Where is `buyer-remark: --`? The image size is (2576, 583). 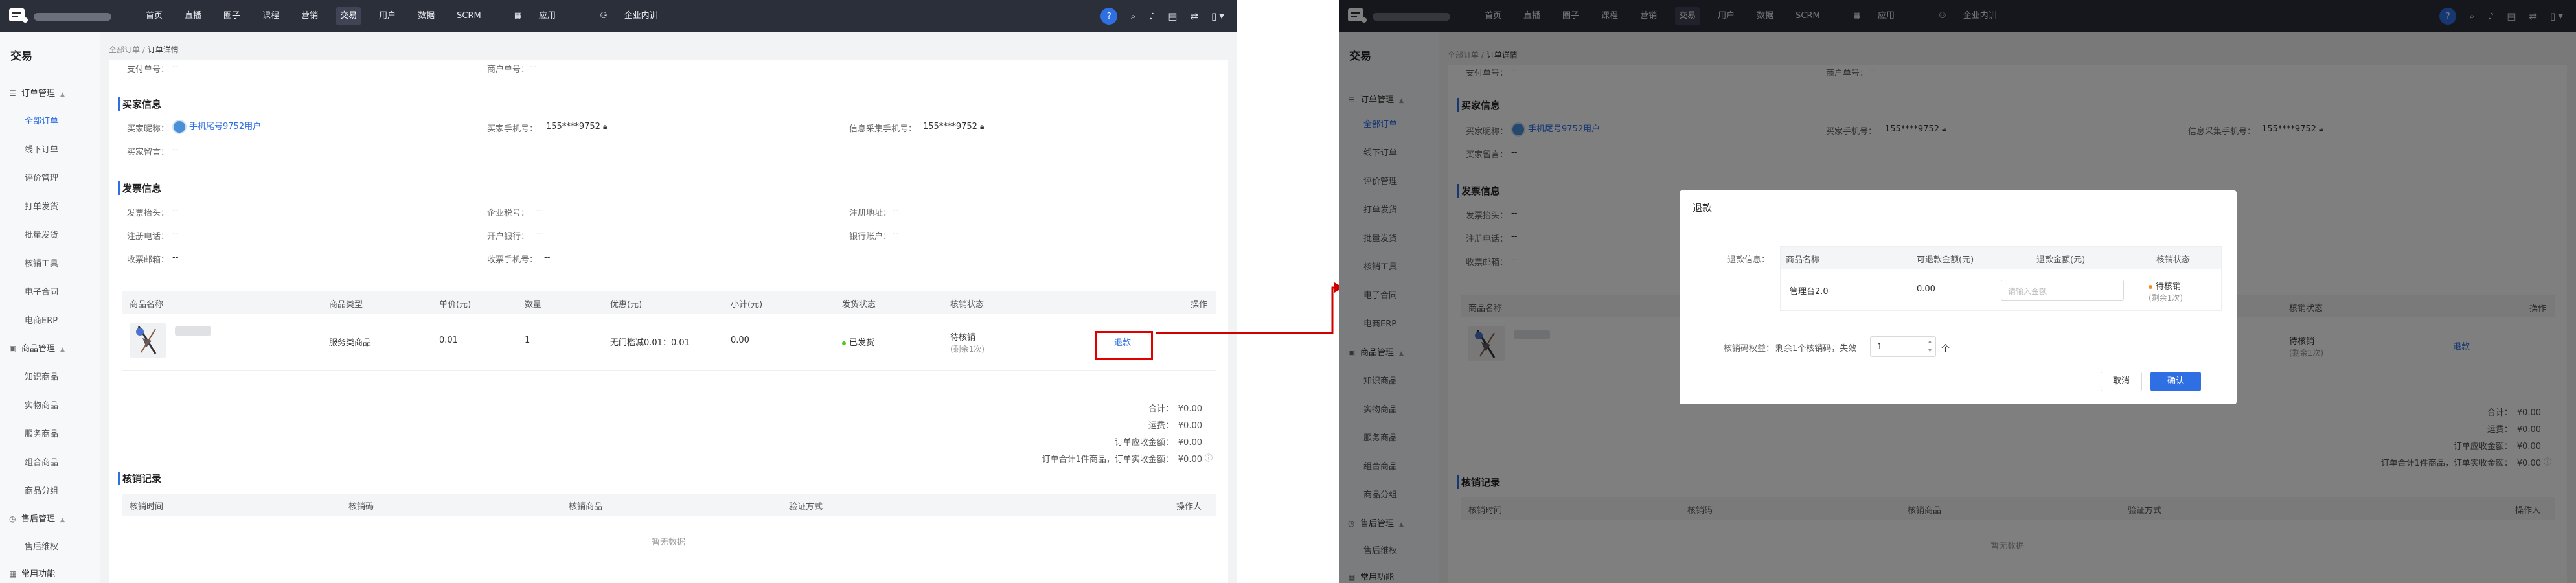
buyer-remark: -- is located at coordinates (176, 150).